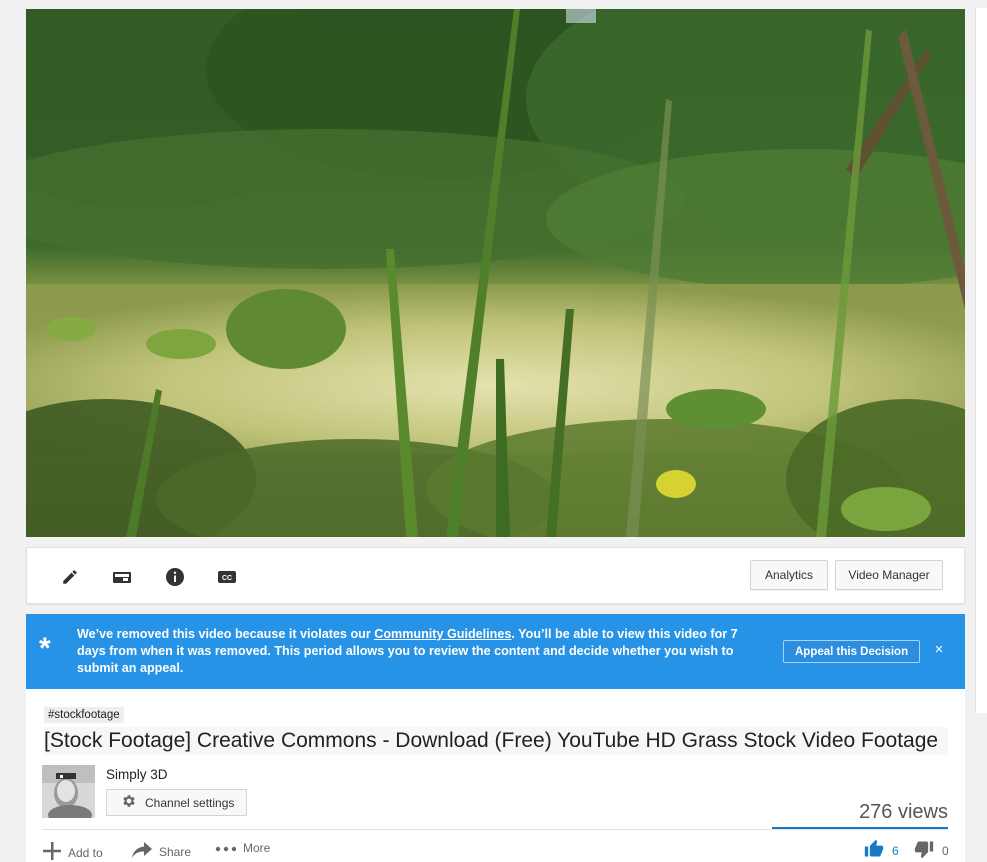 The image size is (987, 862). What do you see at coordinates (129, 802) in the screenshot?
I see `gear-icon` at bounding box center [129, 802].